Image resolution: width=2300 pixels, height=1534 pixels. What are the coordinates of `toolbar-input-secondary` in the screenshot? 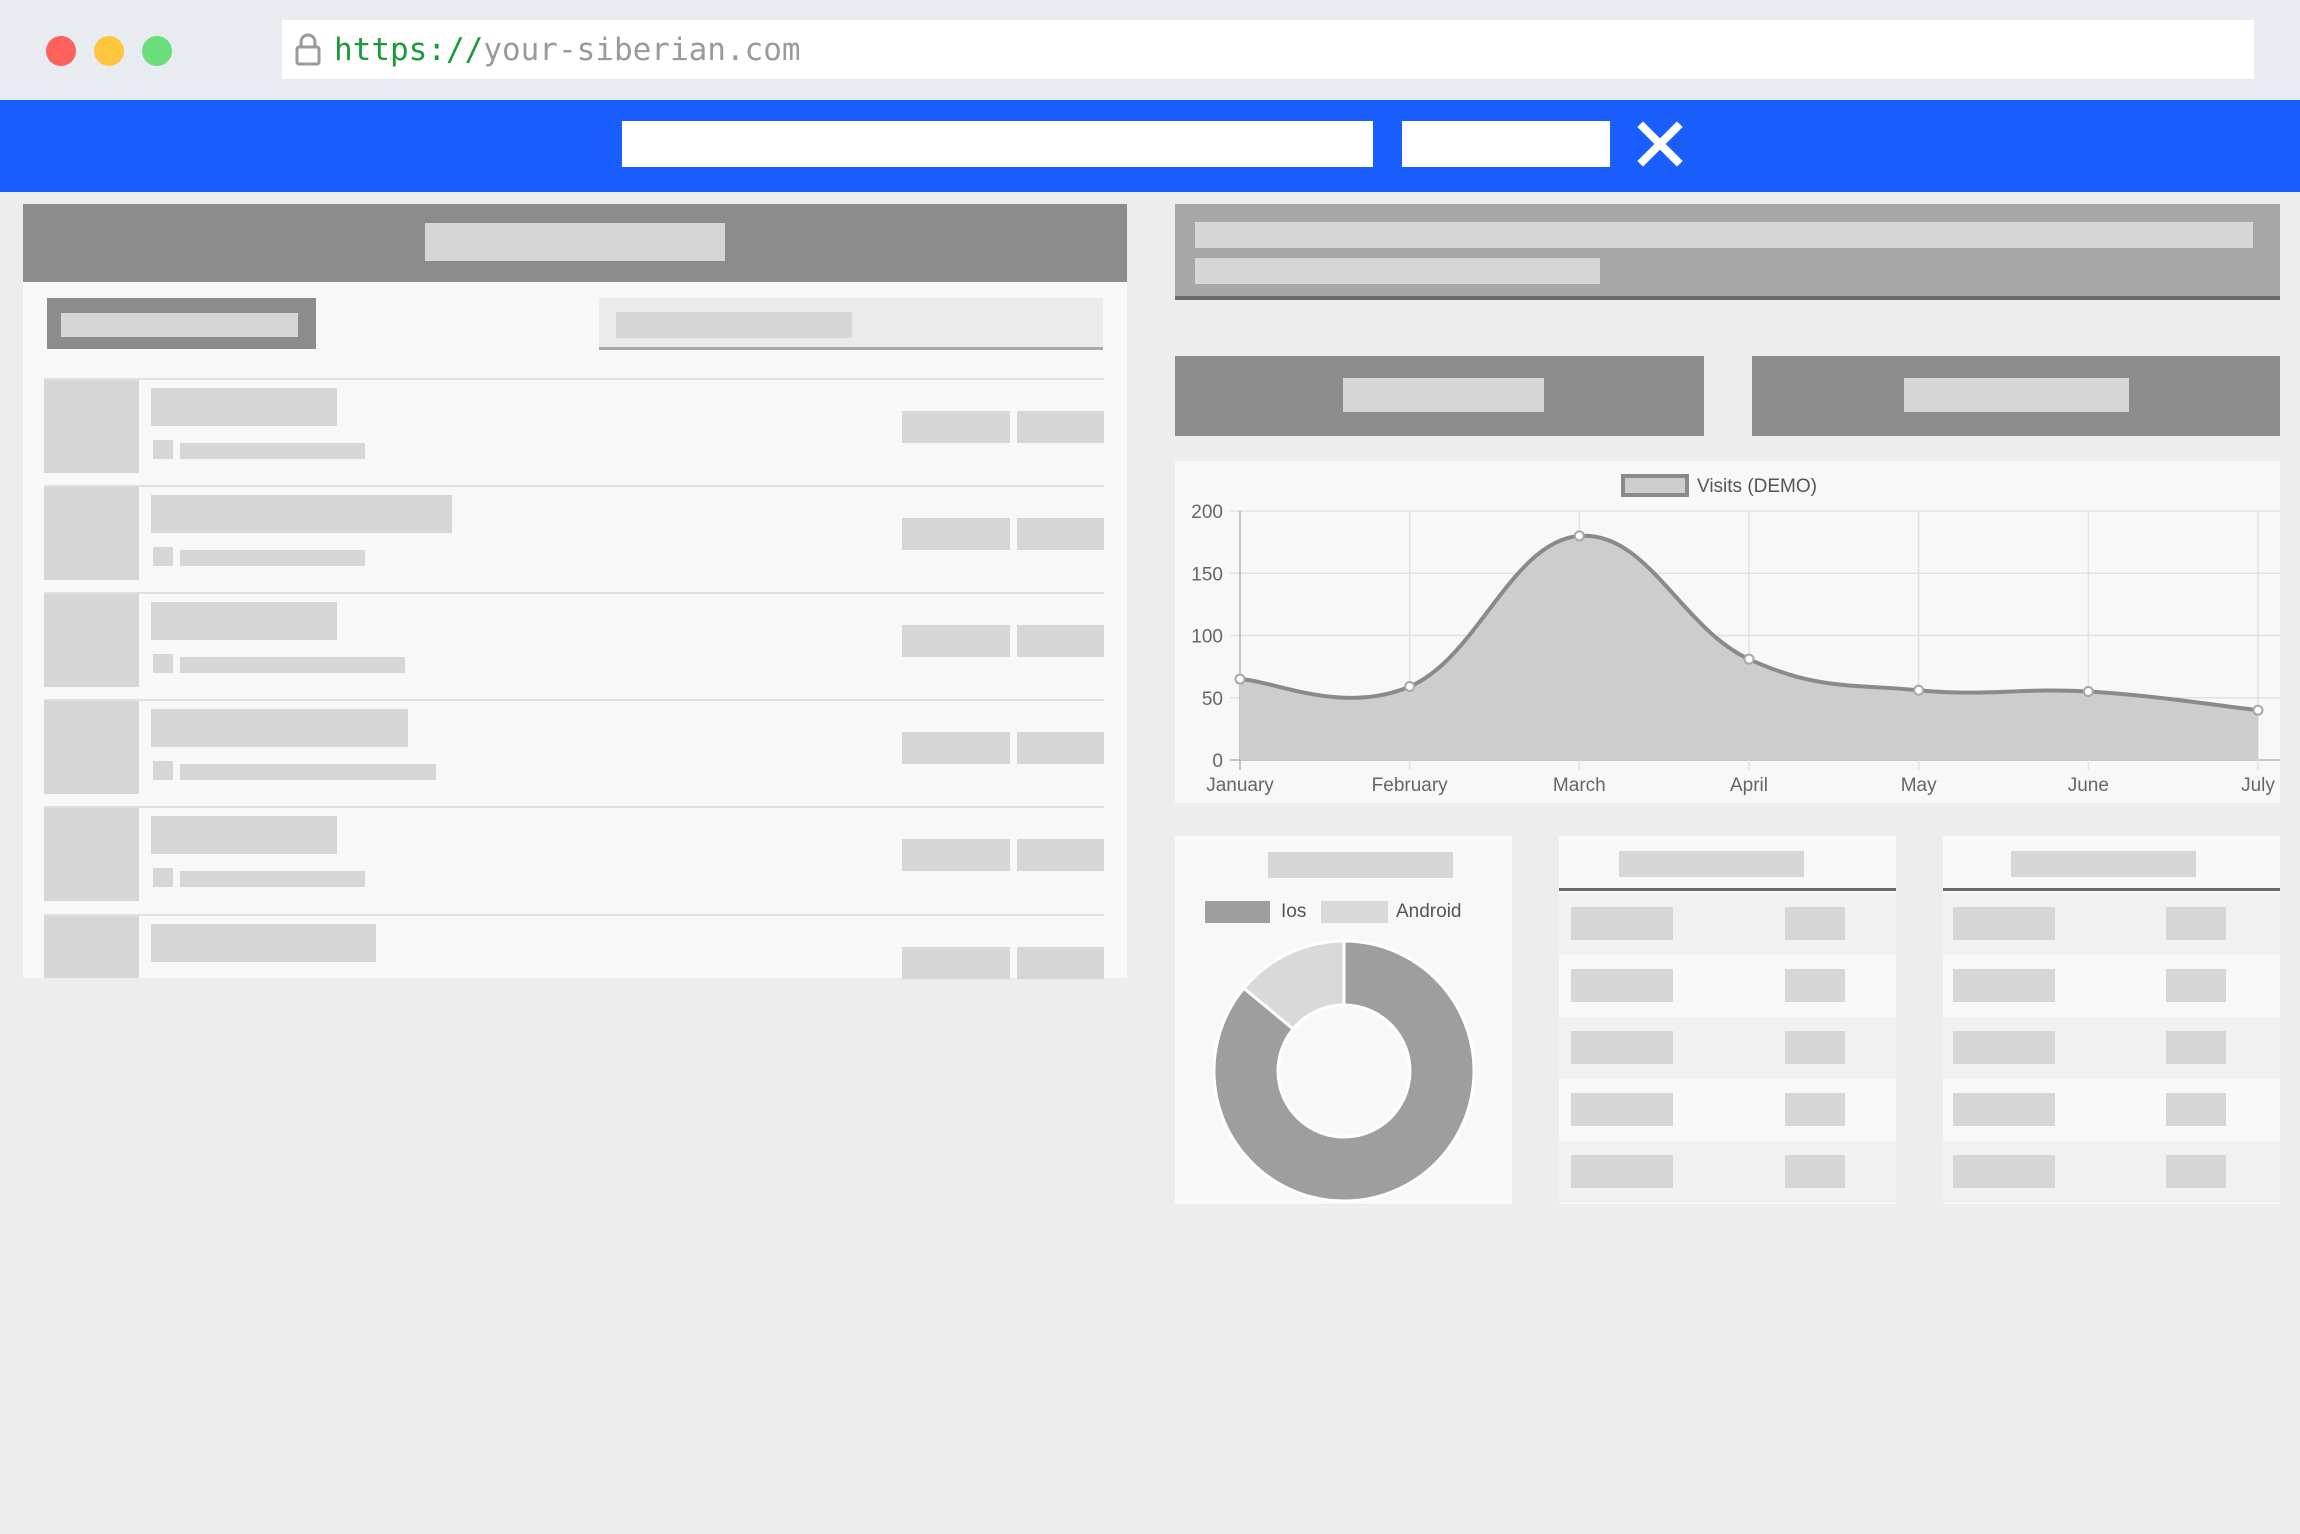 It's located at (1506, 144).